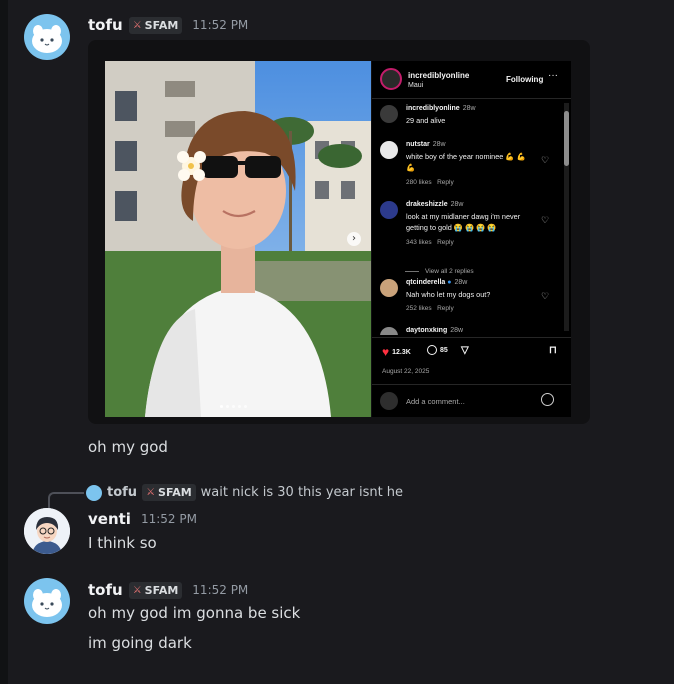 The height and width of the screenshot is (684, 674). I want to click on message-header: venti 11:52 PM, so click(142, 519).